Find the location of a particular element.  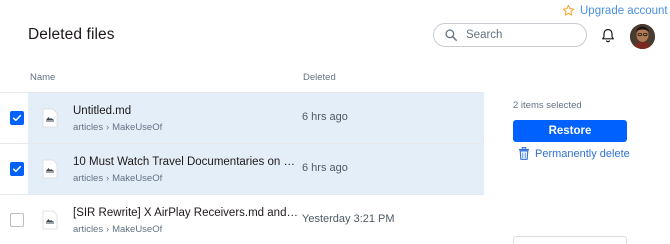

permanently-delete-label: Permanently delete is located at coordinates (582, 153).